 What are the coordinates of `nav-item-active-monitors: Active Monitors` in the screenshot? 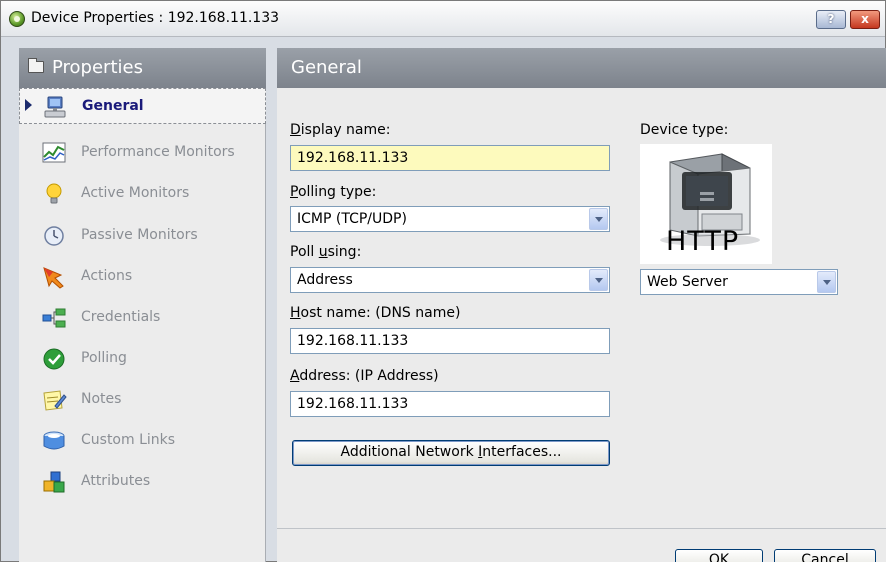 It's located at (142, 194).